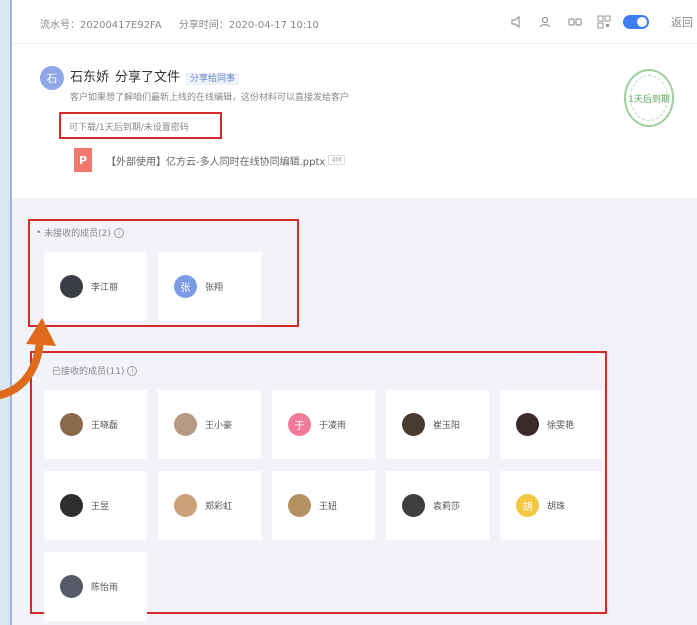 This screenshot has height=625, width=697. Describe the element at coordinates (561, 426) in the screenshot. I see `member-name: 徐雯艳` at that location.